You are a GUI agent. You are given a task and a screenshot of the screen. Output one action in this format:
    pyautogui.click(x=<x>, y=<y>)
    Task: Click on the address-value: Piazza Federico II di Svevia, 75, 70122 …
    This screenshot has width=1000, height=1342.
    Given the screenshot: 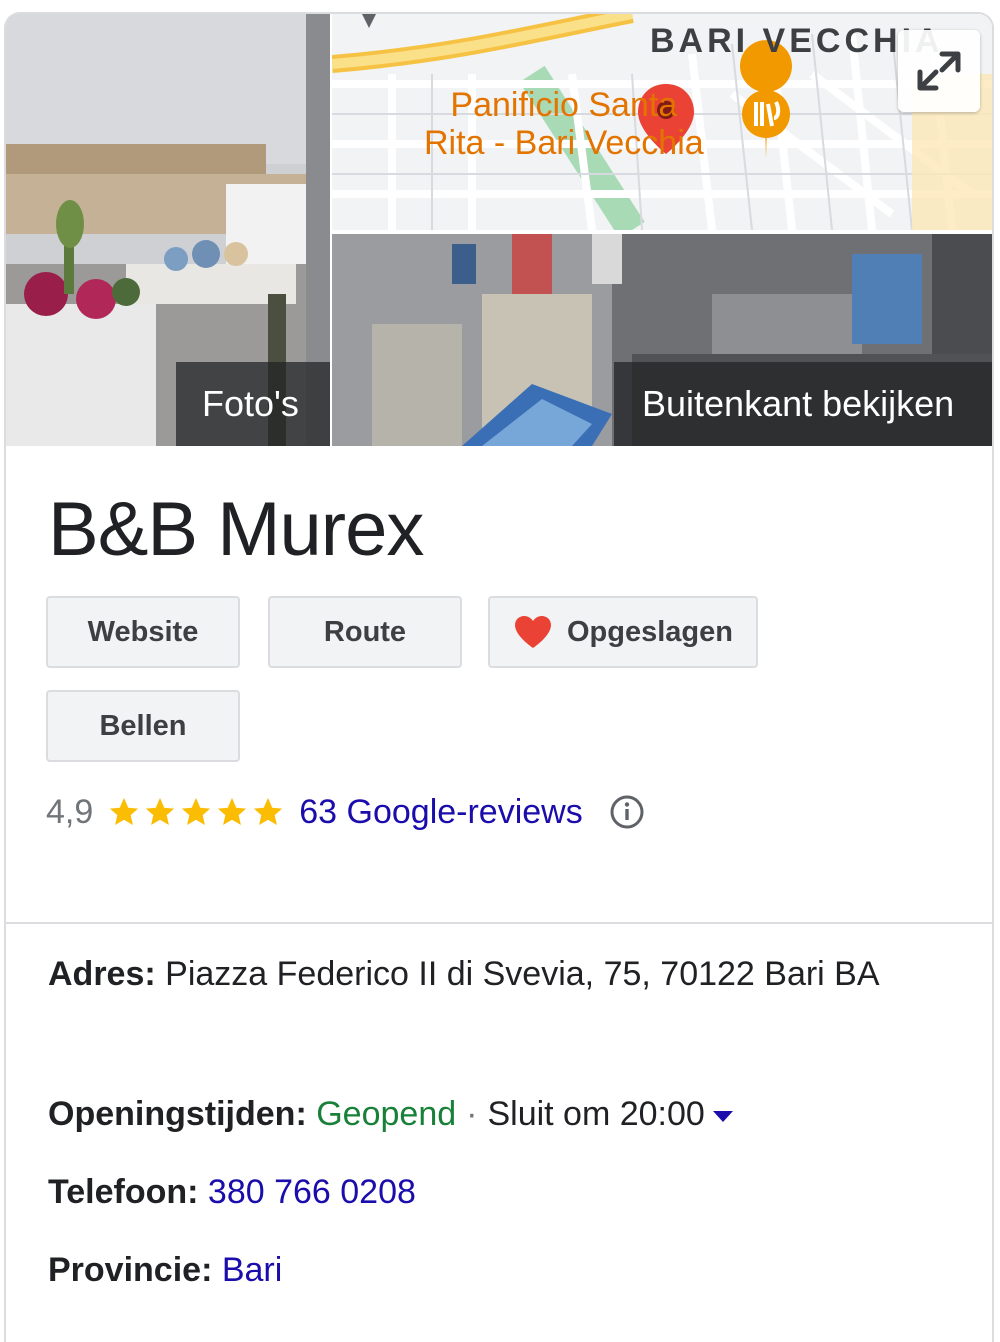 What is the action you would take?
    pyautogui.click(x=522, y=974)
    